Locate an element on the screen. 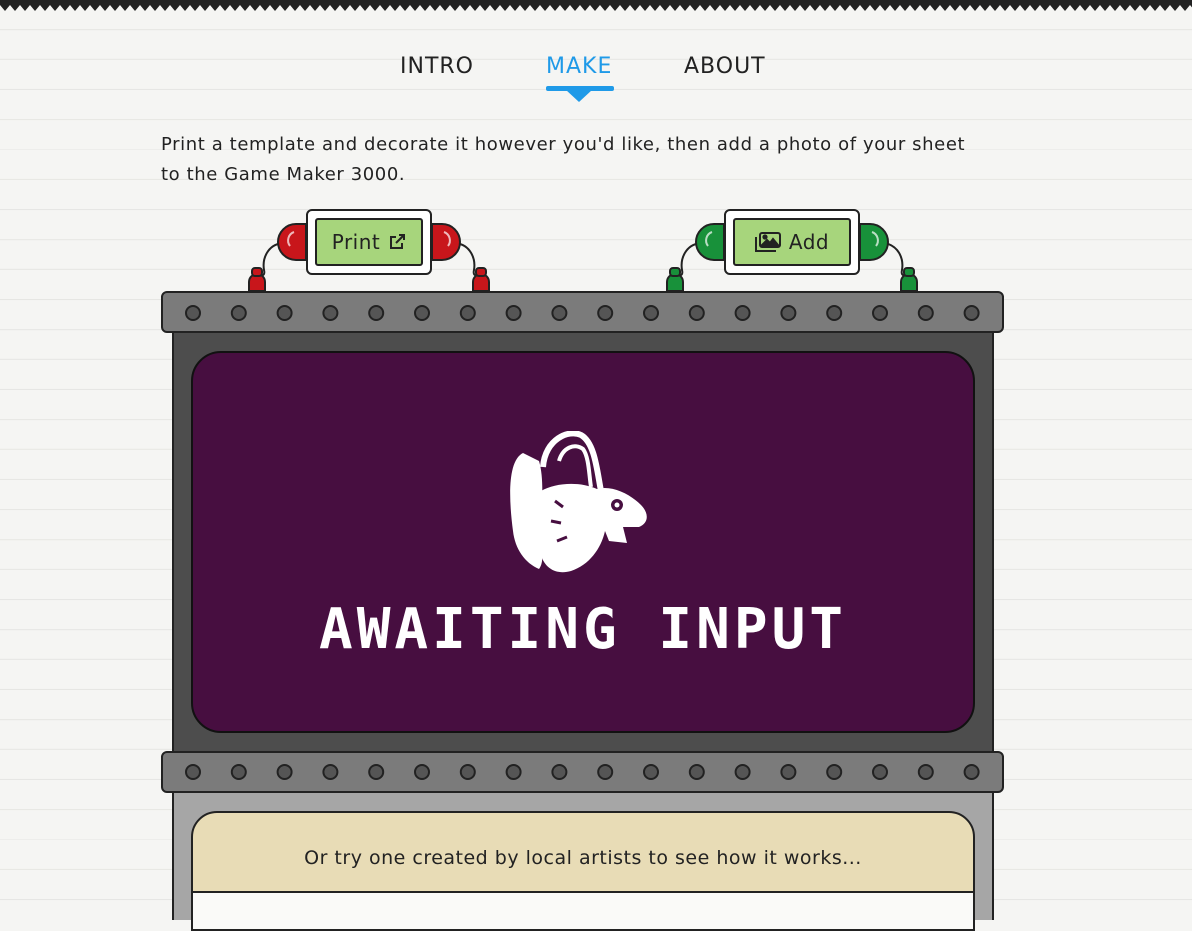  lamp-green-left is located at coordinates (710, 242).